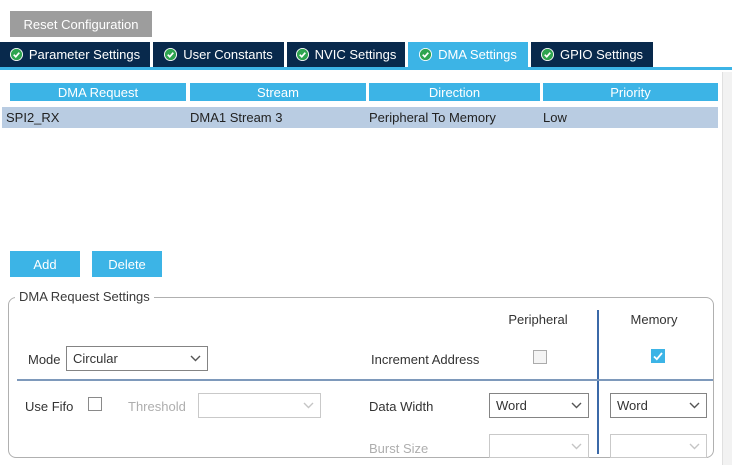  What do you see at coordinates (654, 319) in the screenshot?
I see `memory-column-header: Memory` at bounding box center [654, 319].